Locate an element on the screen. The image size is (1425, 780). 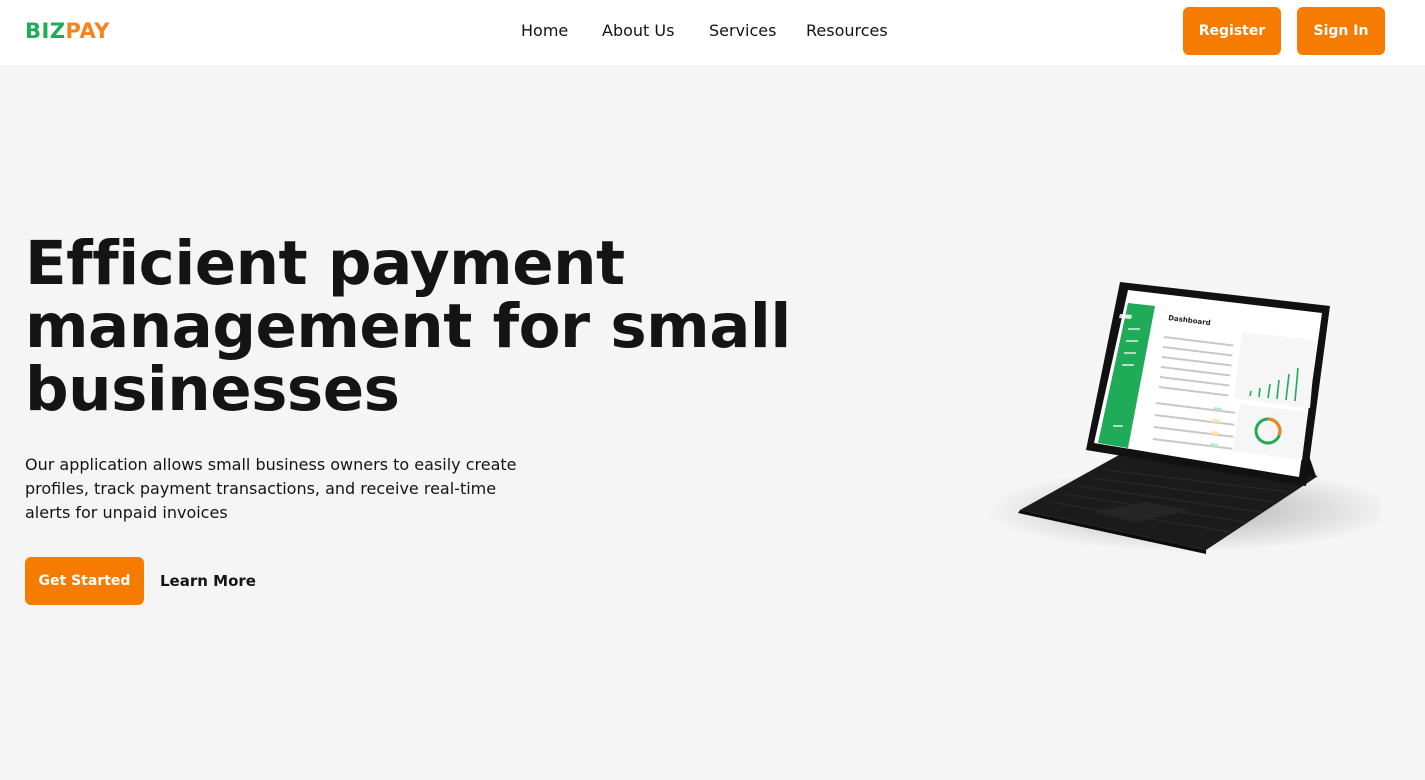
nav-resources: Resources is located at coordinates (847, 31).